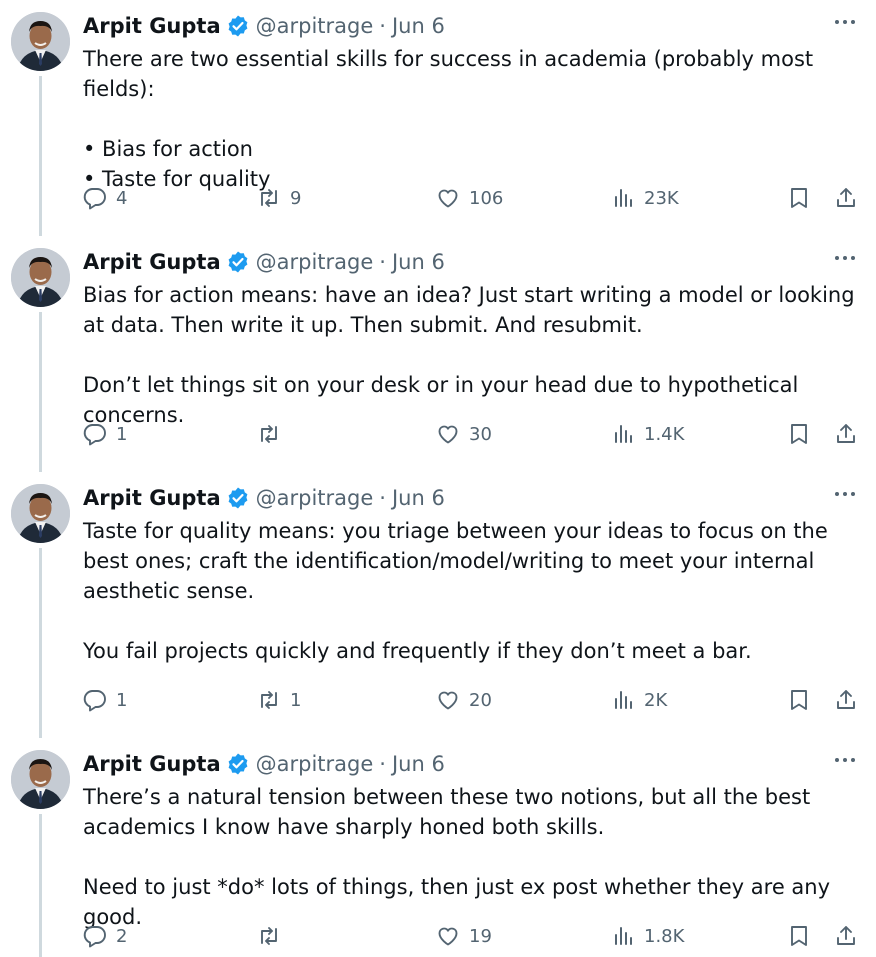 Image resolution: width=876 pixels, height=957 pixels. I want to click on action-bar: 1 1 20 2K, so click(473, 700).